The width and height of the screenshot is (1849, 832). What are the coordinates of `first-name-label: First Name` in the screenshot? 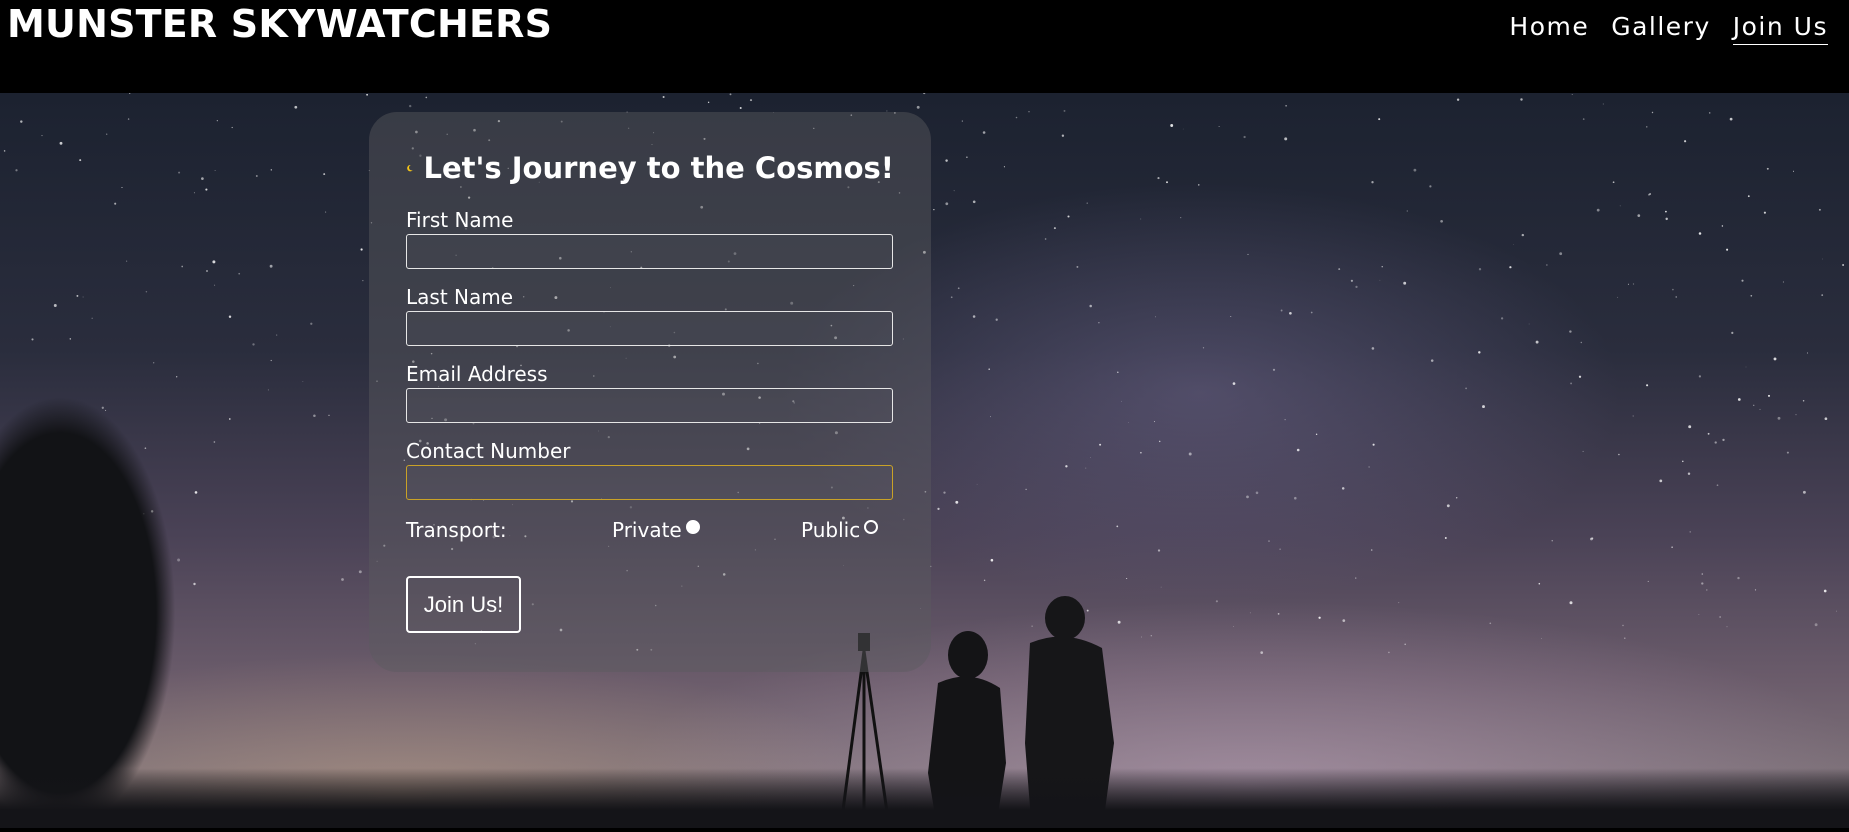 It's located at (460, 220).